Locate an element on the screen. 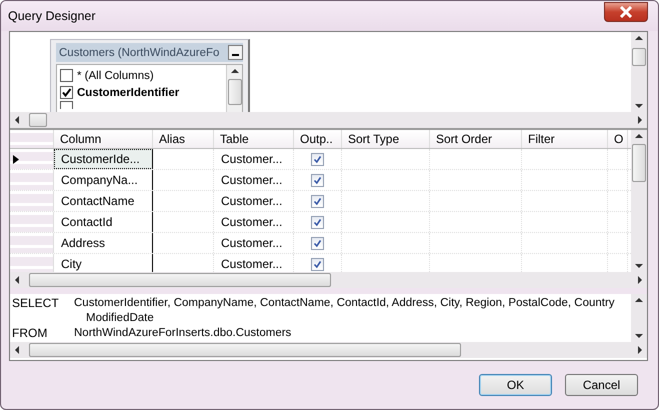  window-title: Query Designer is located at coordinates (52, 16).